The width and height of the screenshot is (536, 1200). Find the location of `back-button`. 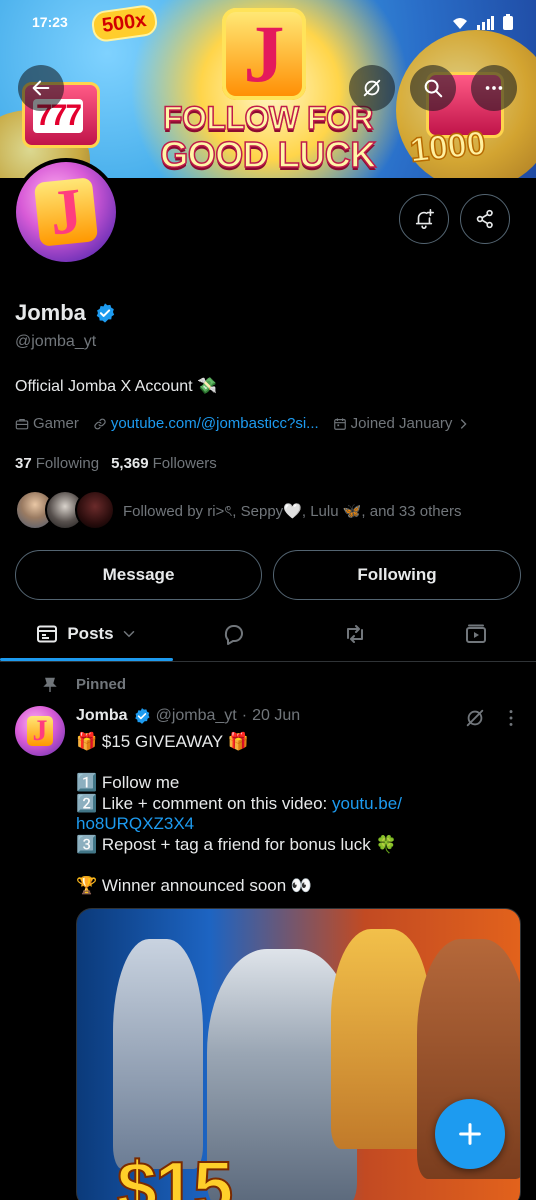

back-button is located at coordinates (41, 88).